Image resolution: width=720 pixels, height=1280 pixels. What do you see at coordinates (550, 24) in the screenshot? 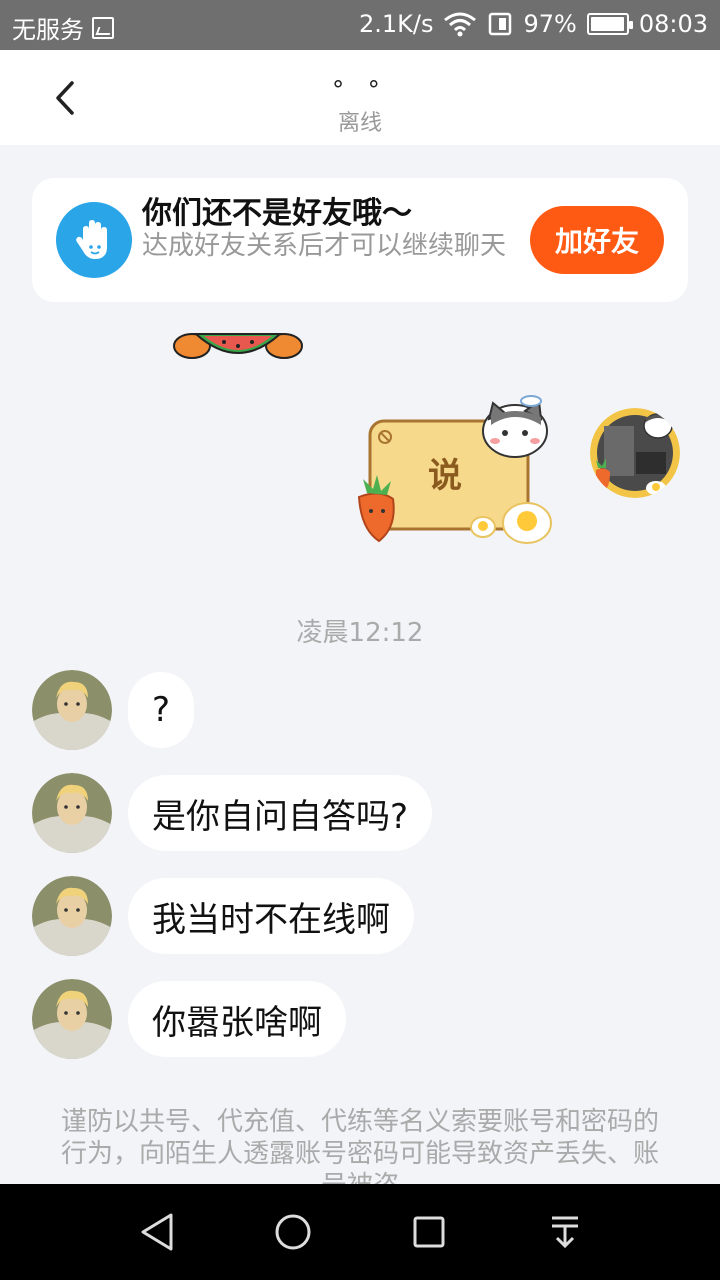
I see `battery-percent: 97%` at bounding box center [550, 24].